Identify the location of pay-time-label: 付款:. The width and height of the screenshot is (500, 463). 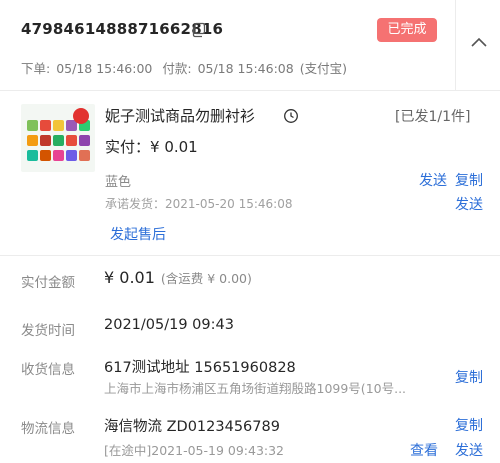
(177, 68).